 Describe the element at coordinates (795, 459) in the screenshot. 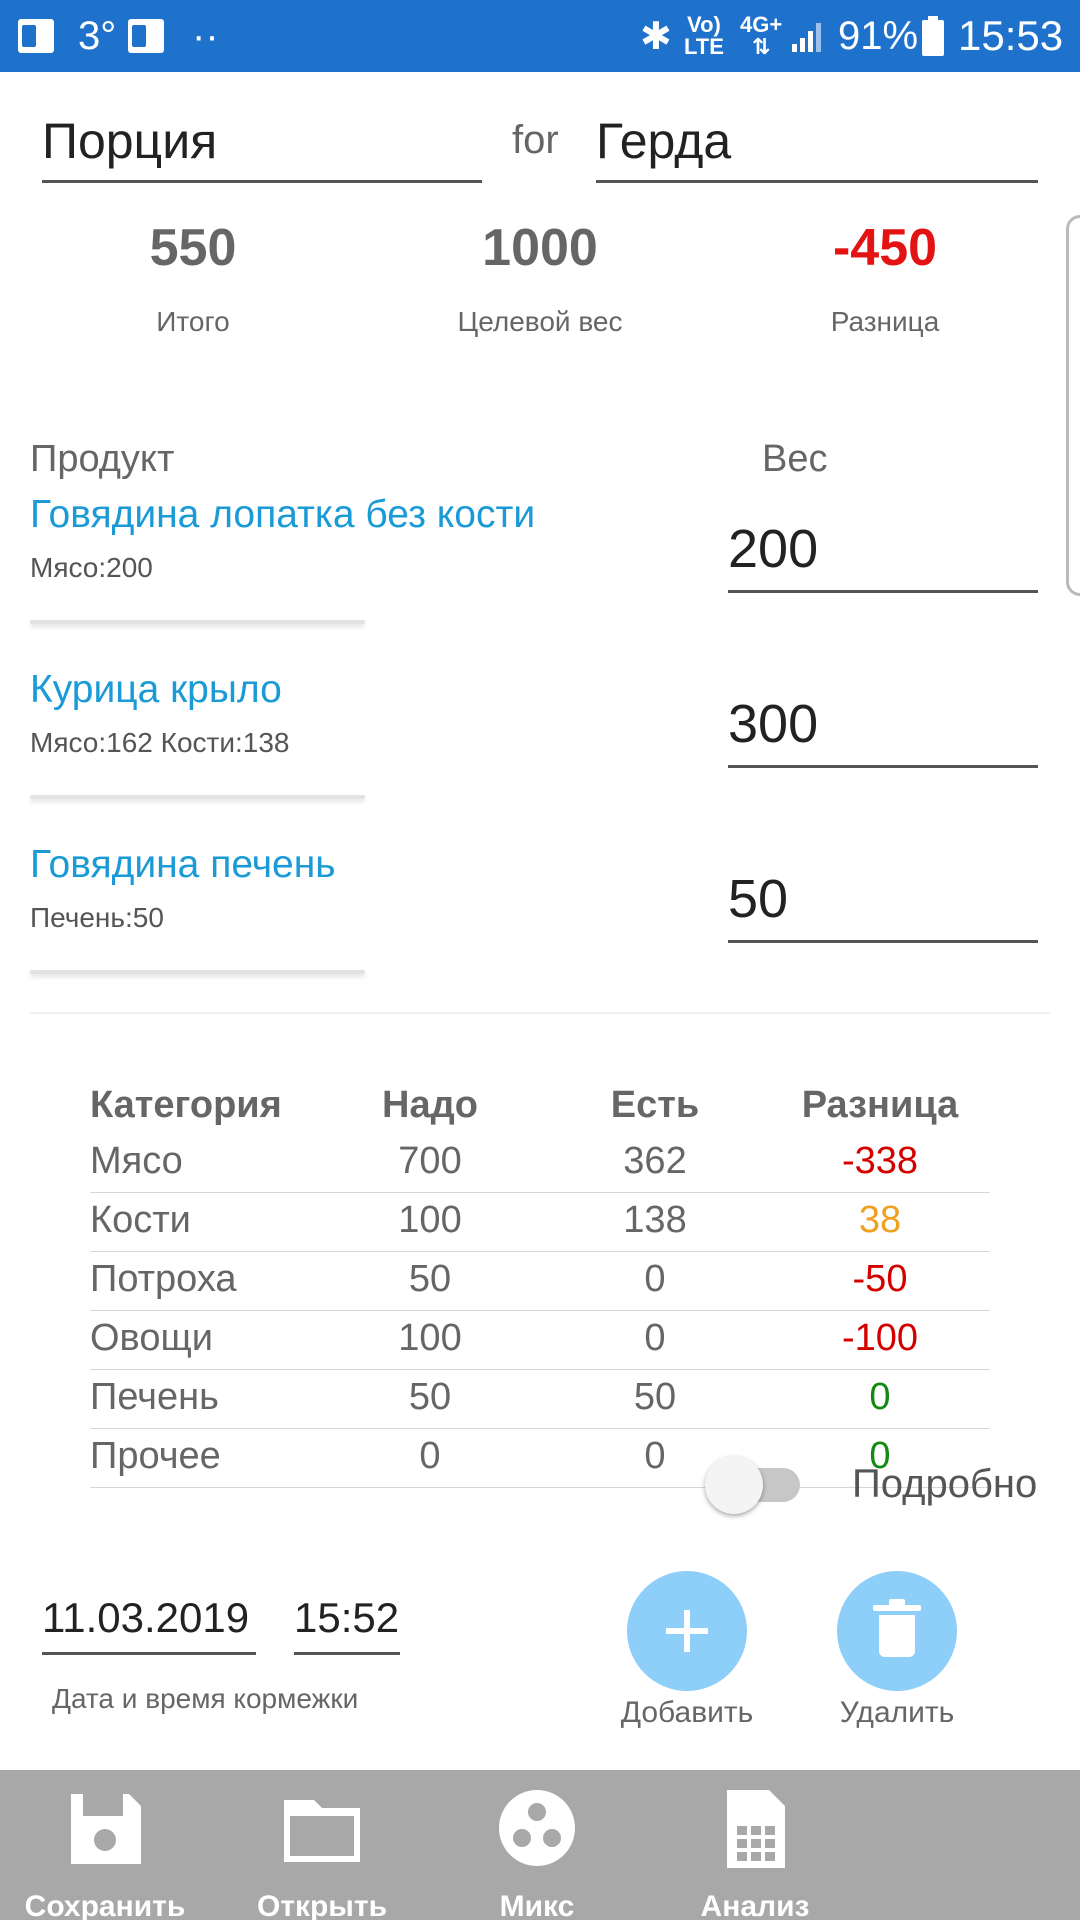

I see `weight-column-header: Вес` at that location.